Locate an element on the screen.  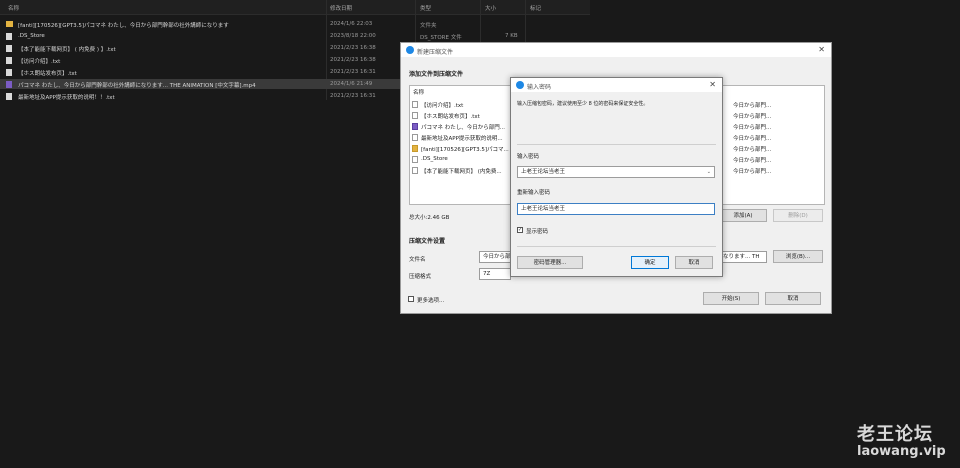
password-hint: 输入压缩包密码，建议使用至少 8 位的密码来保证安全性。 is located at coordinates (583, 104).